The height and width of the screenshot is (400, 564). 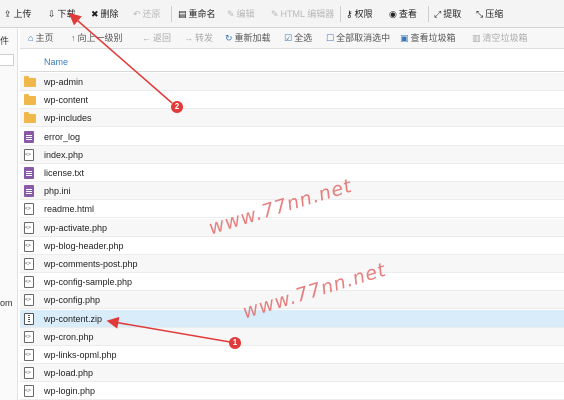 I want to click on table-row: wp-activate.php, so click(x=292, y=227).